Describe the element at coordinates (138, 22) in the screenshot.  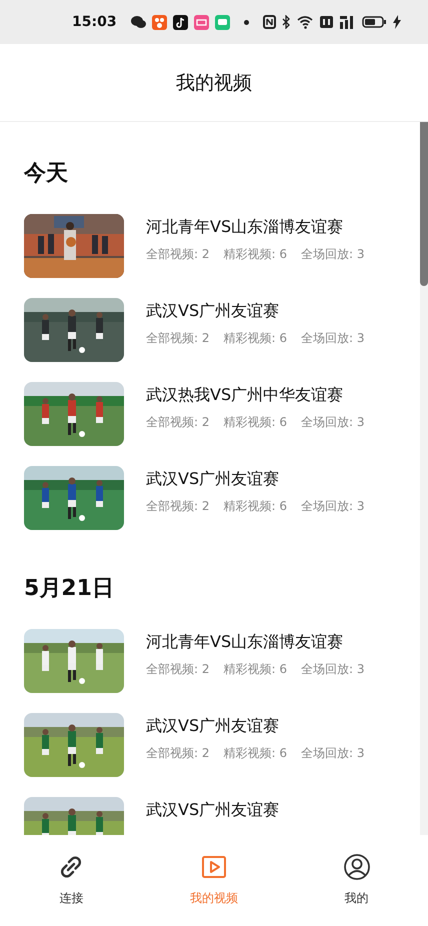
I see `chat-app-icon` at that location.